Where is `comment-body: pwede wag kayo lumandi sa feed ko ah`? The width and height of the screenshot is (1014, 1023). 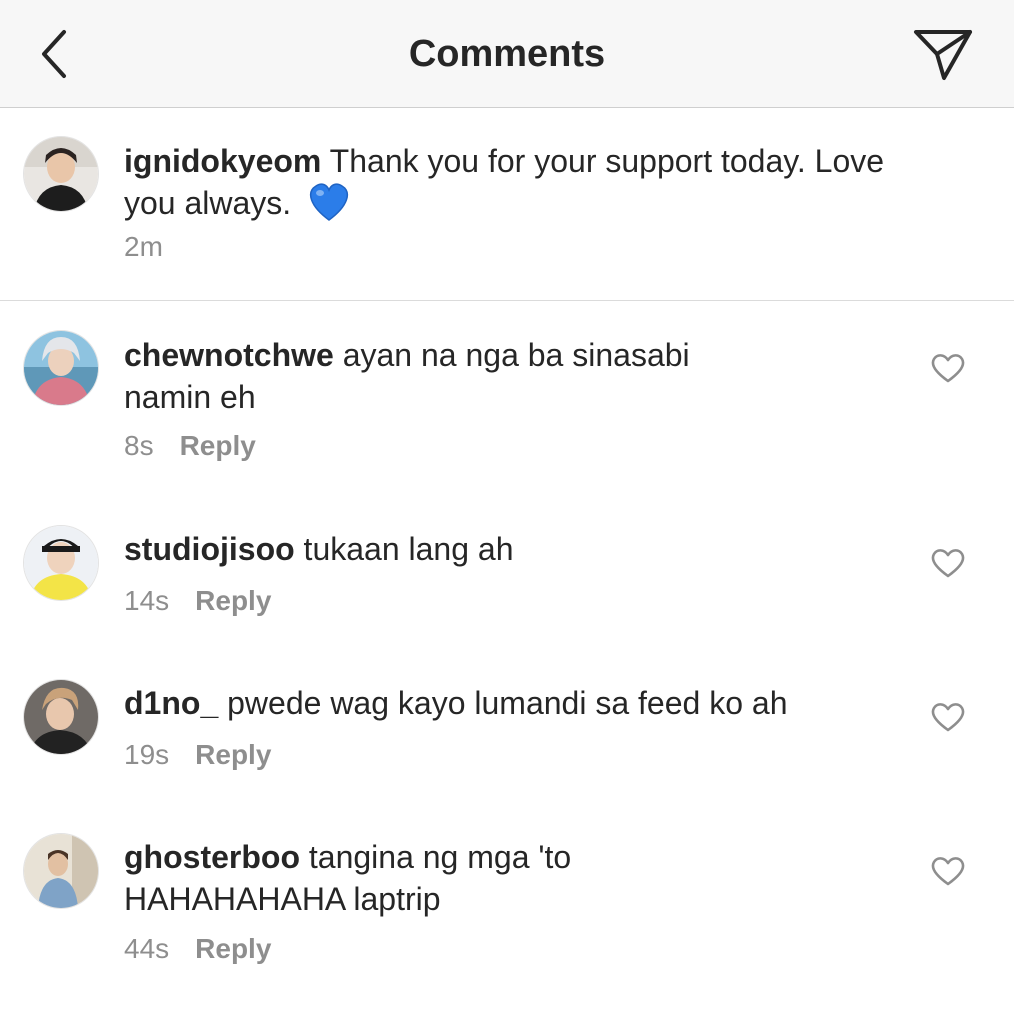 comment-body: pwede wag kayo lumandi sa feed ko ah is located at coordinates (507, 703).